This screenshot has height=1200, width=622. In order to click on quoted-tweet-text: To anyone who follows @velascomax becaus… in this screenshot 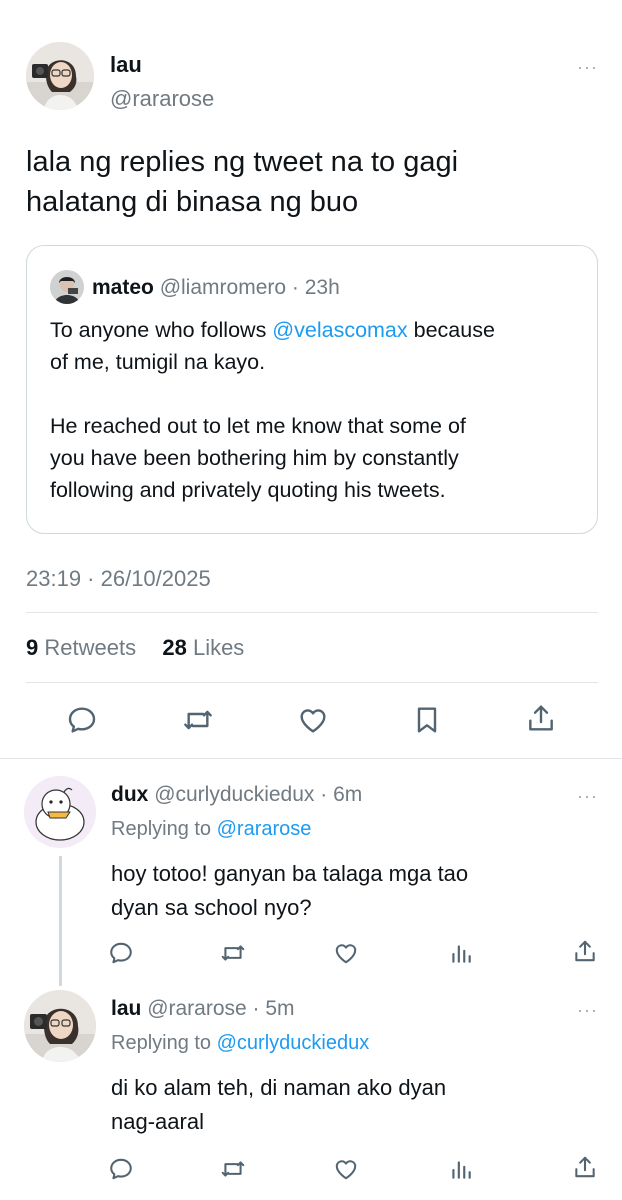, I will do `click(315, 410)`.